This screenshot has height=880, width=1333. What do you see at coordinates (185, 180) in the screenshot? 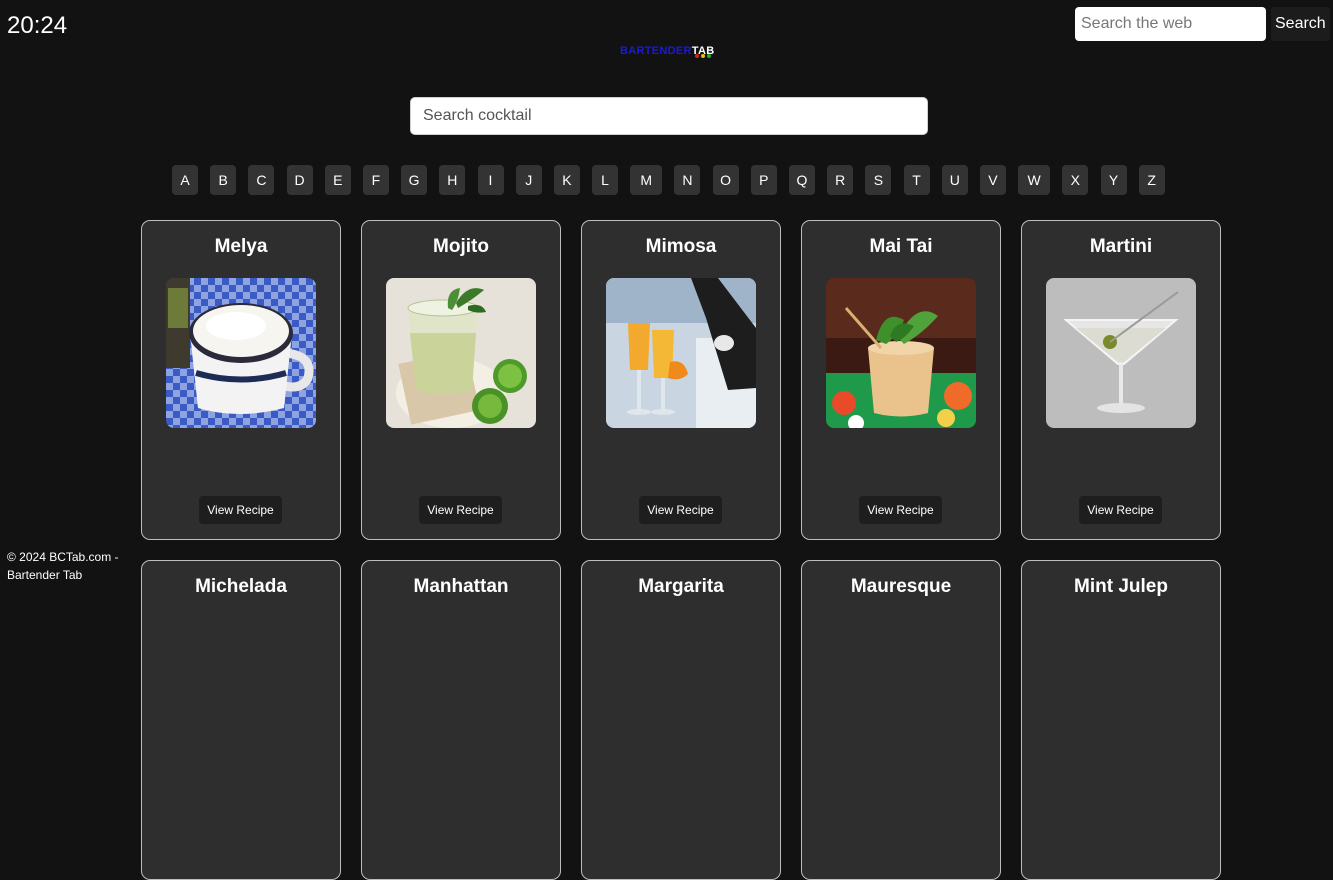
I see `letter-button-a: A` at bounding box center [185, 180].